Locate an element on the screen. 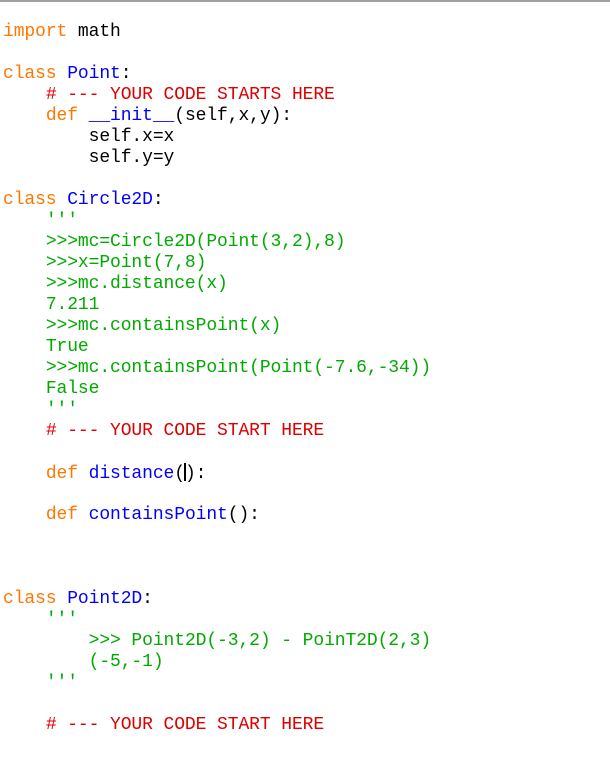  code-line: >>>mc.distance(x) is located at coordinates (217, 284).